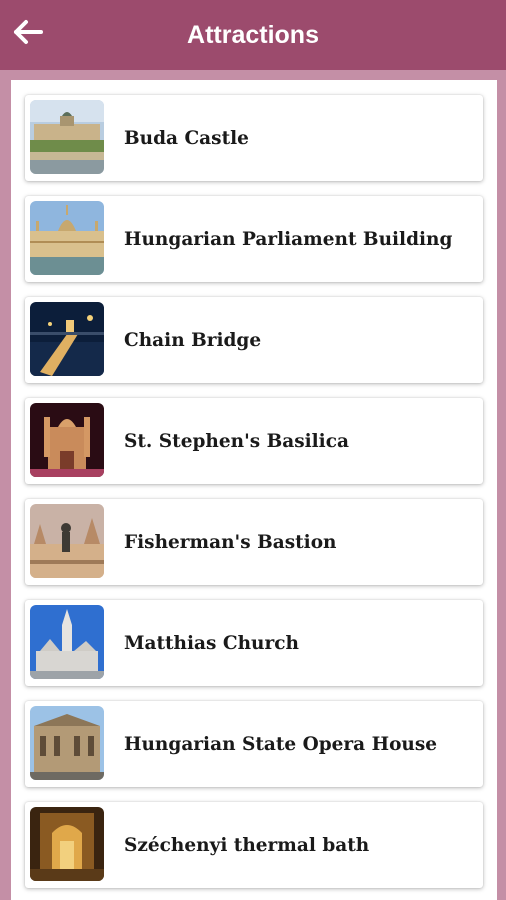  I want to click on attraction-item-parliament: Hungarian Parliament Building, so click(254, 239).